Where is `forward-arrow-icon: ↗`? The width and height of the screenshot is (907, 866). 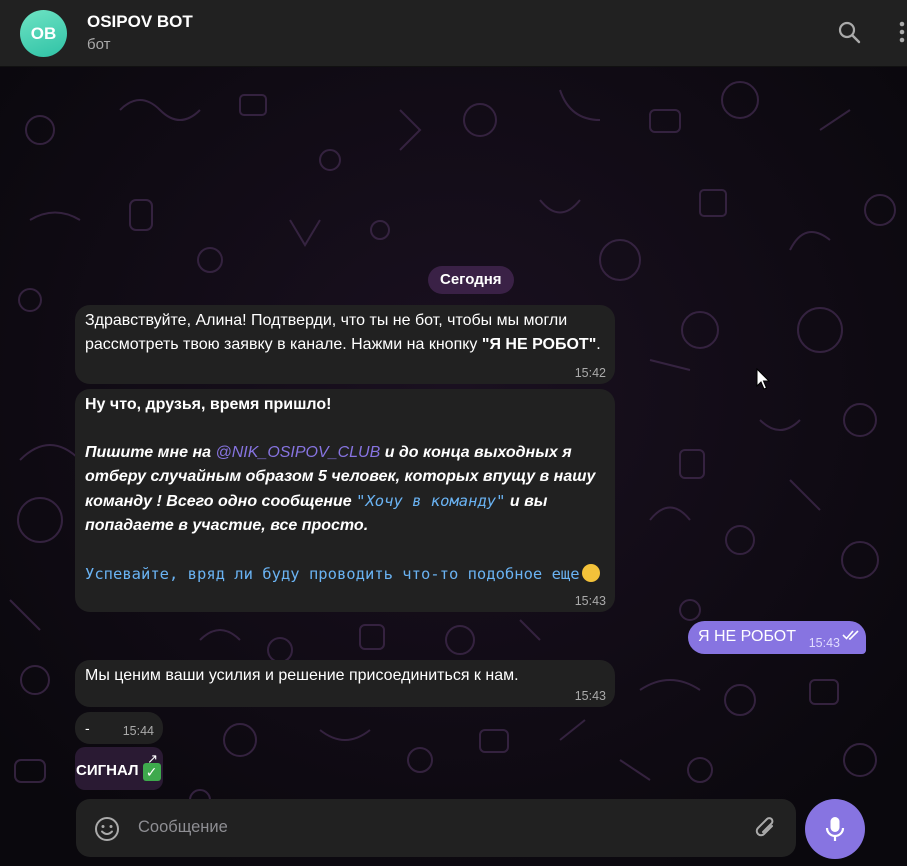 forward-arrow-icon: ↗ is located at coordinates (152, 759).